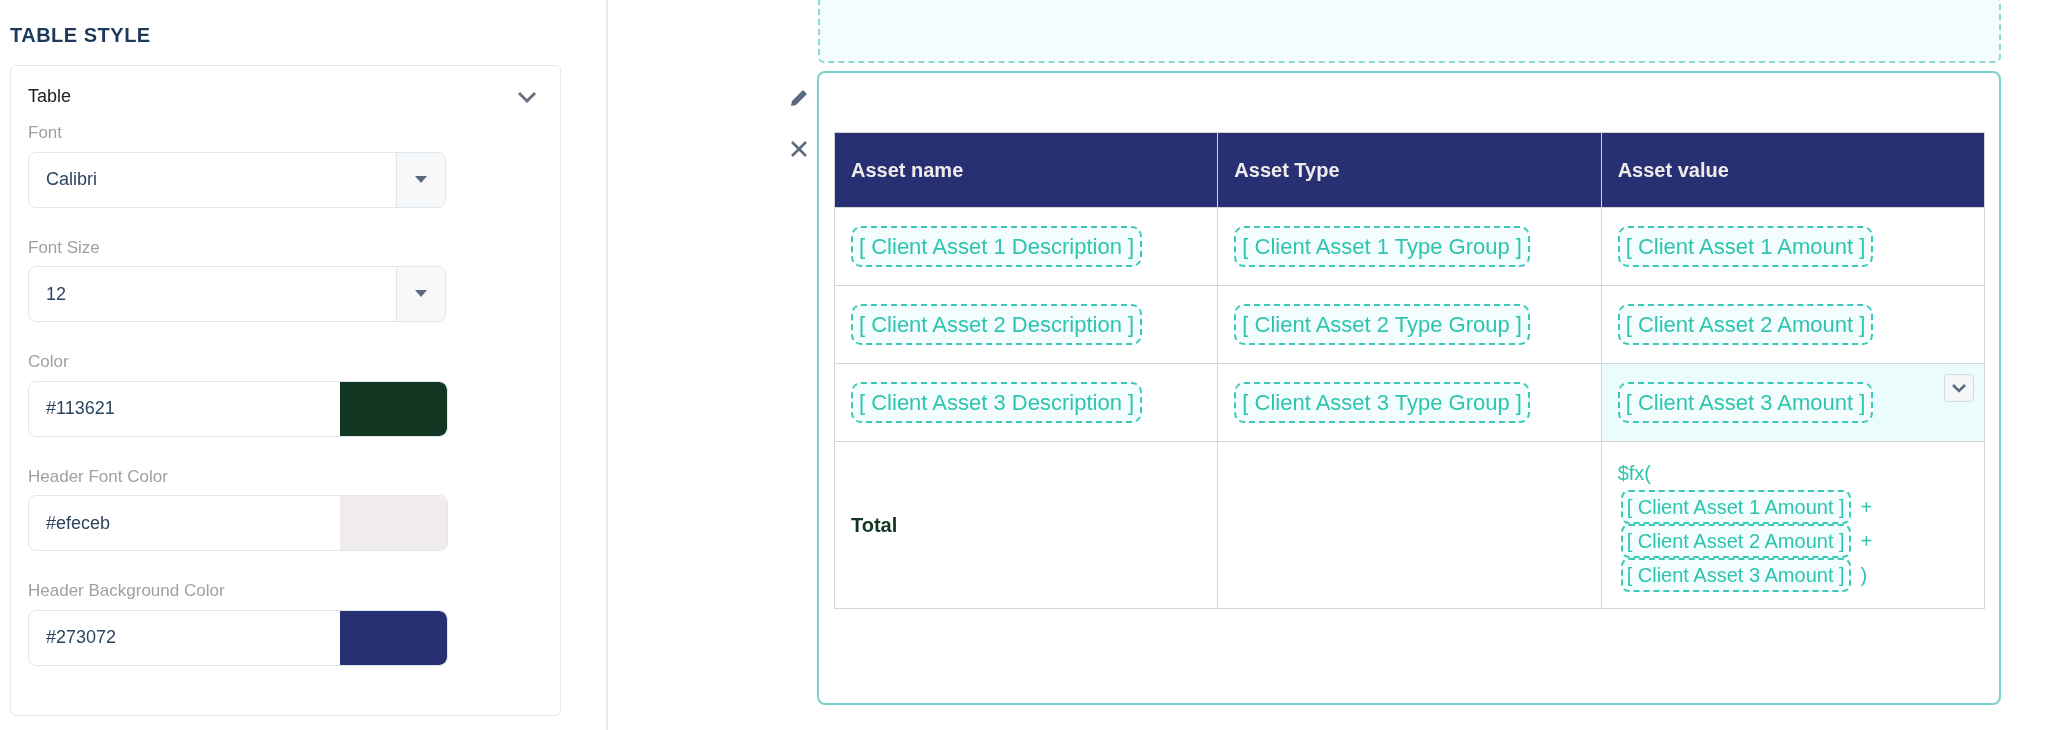  I want to click on edit-icon, so click(799, 98).